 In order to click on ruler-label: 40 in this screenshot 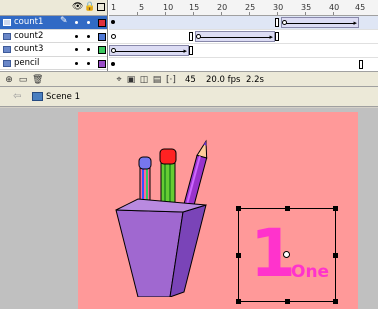, I will do `click(334, 7)`.